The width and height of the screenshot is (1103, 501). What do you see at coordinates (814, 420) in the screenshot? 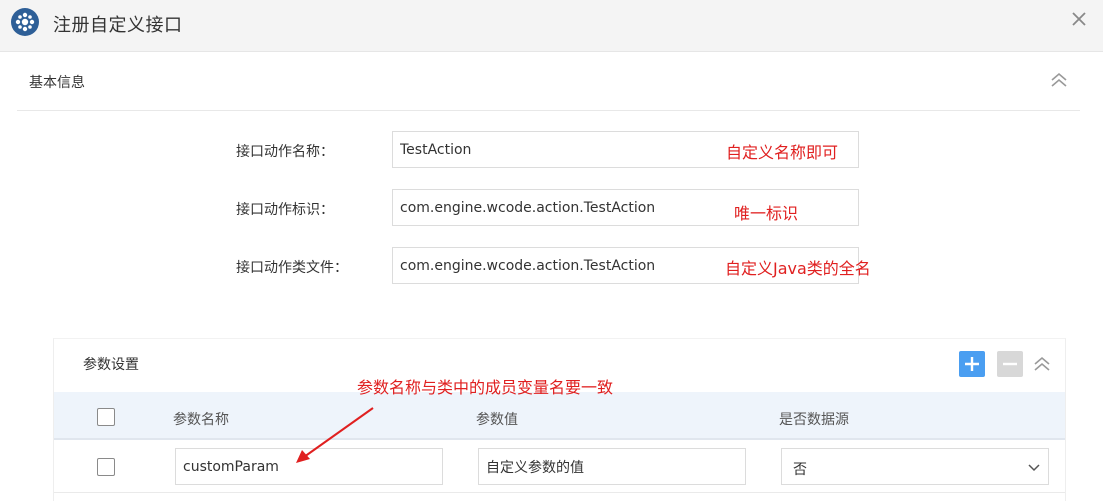
I see `column-header-is-datasource: 是否数据源` at bounding box center [814, 420].